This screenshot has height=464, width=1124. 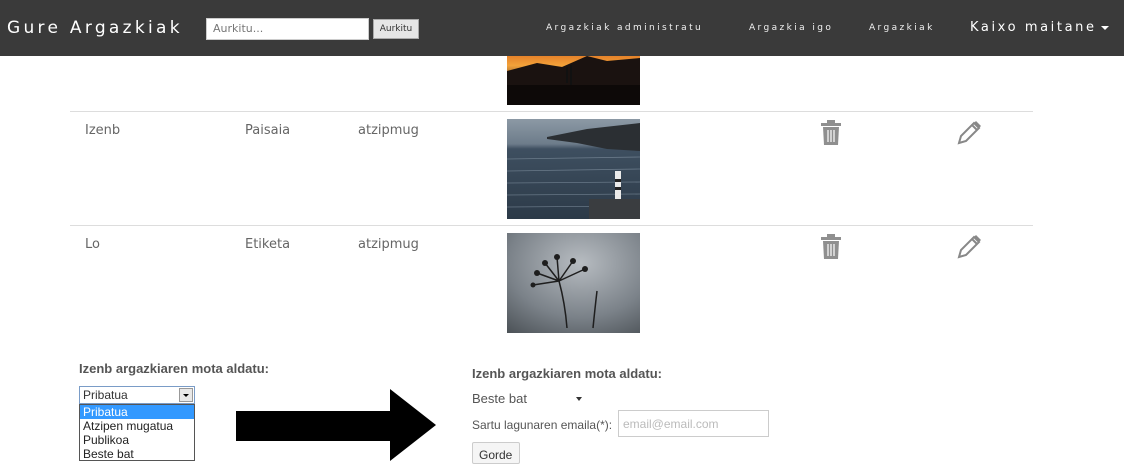 I want to click on type-select-2: Beste bat, so click(x=532, y=399).